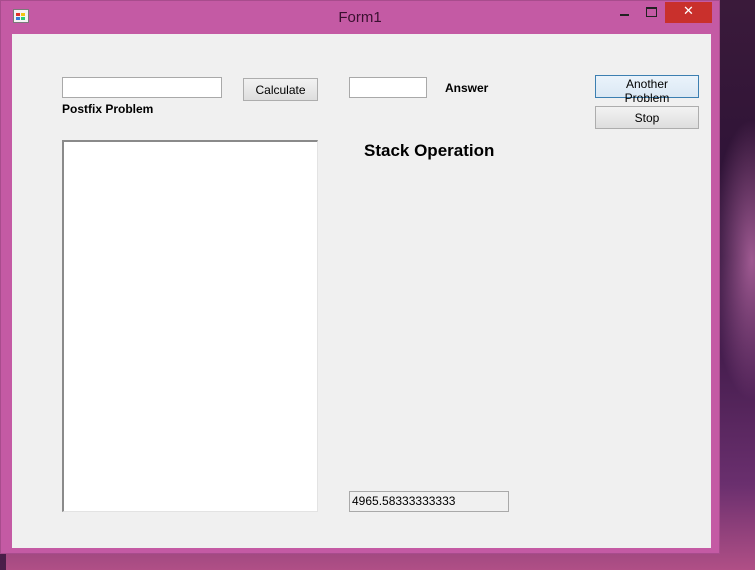 The height and width of the screenshot is (570, 755). I want to click on stack-operation-heading: Stack Operation, so click(429, 150).